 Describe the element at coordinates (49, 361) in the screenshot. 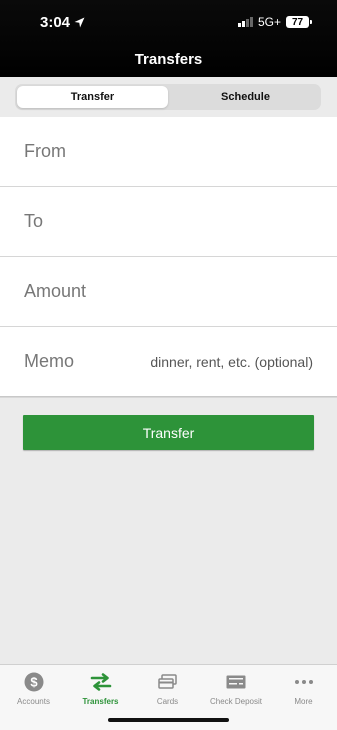

I see `memo-label: Memo` at that location.